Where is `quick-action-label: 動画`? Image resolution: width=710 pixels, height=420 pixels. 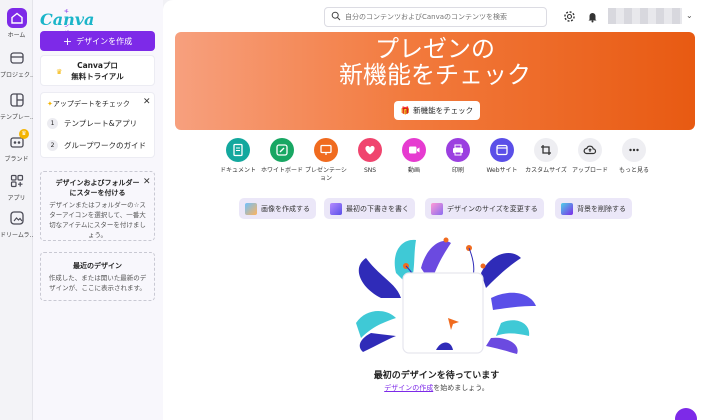 quick-action-label: 動画 is located at coordinates (413, 170).